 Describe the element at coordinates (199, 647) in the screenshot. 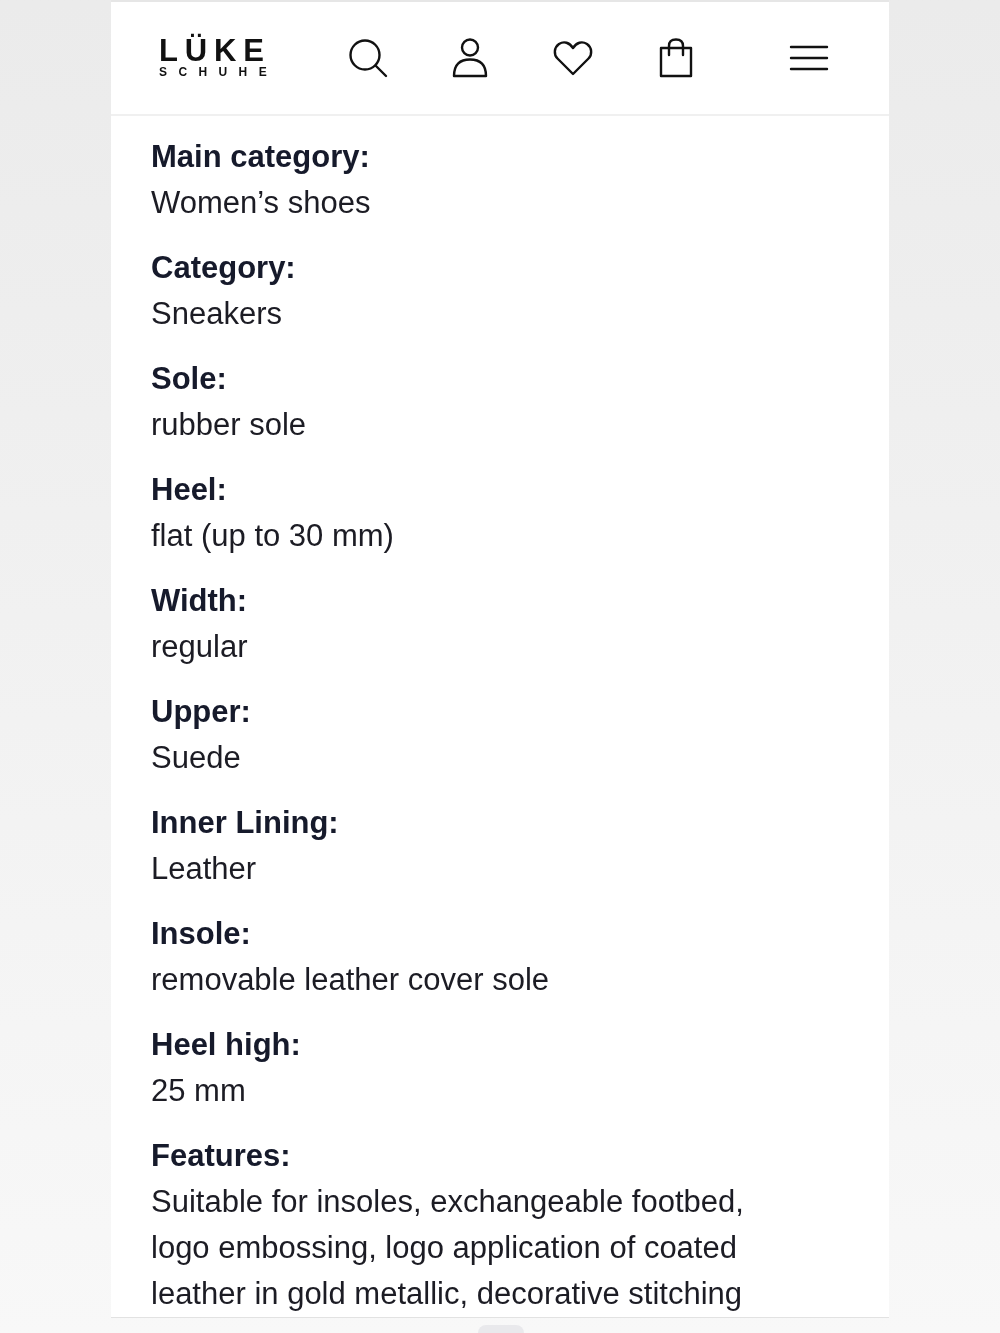

I see `detail-value: regular` at that location.